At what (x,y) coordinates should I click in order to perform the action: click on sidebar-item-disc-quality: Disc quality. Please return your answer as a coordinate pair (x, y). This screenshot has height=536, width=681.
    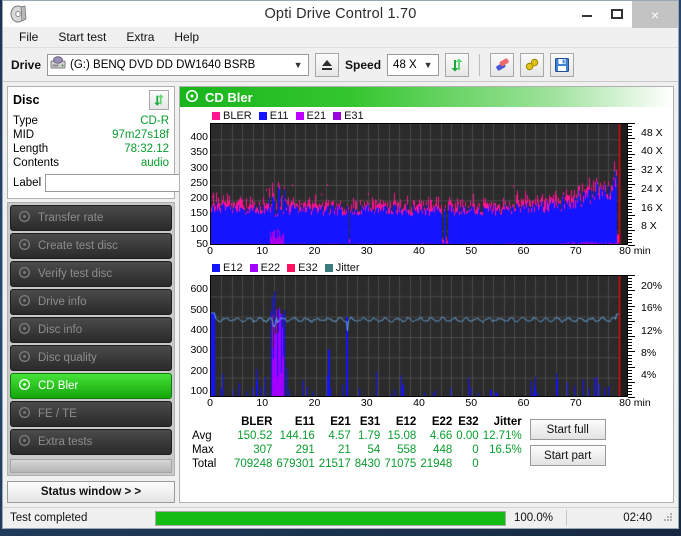
    Looking at the image, I should click on (91, 358).